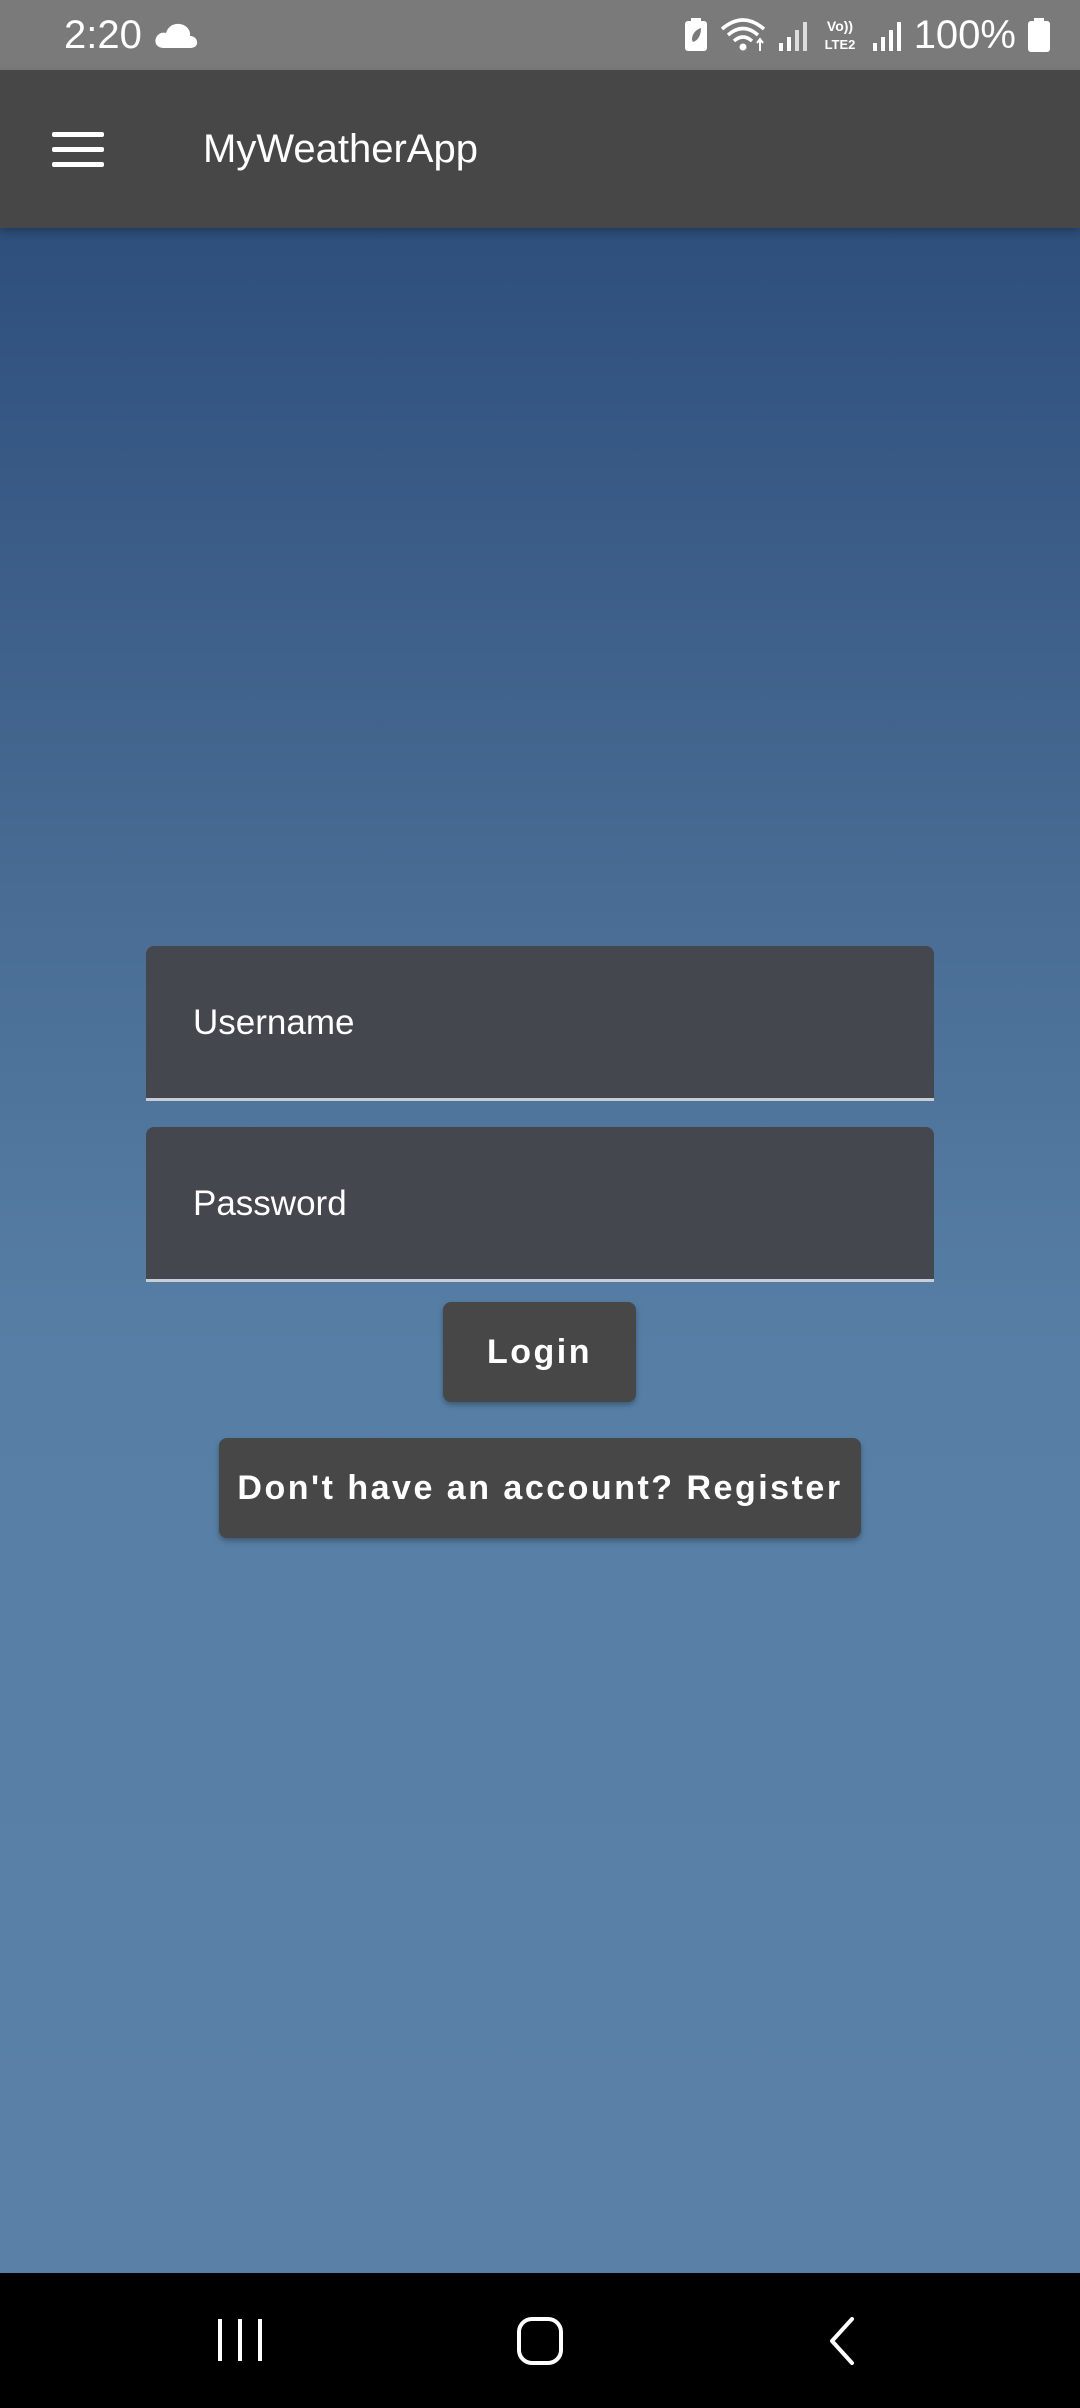 The width and height of the screenshot is (1080, 2408). What do you see at coordinates (840, 26) in the screenshot?
I see `volte-label: Vo))` at bounding box center [840, 26].